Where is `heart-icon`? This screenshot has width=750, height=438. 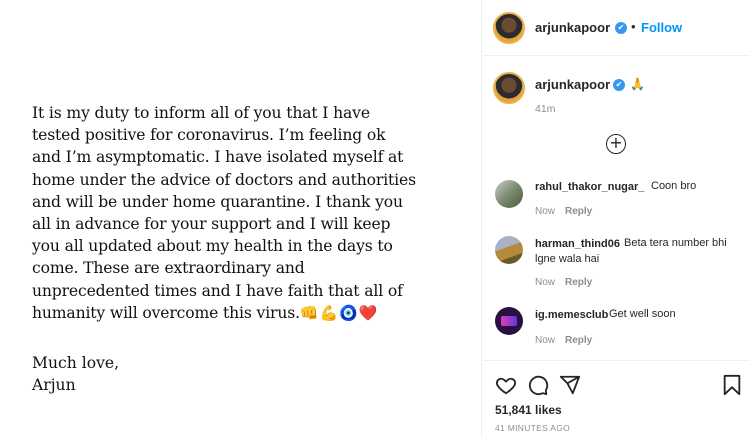 heart-icon is located at coordinates (506, 385).